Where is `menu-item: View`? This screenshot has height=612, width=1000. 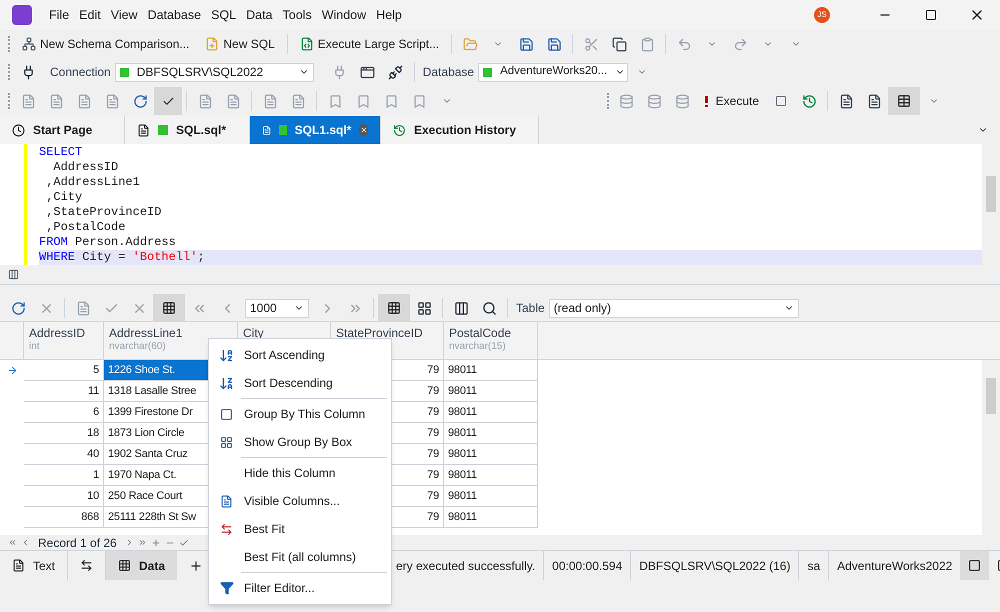
menu-item: View is located at coordinates (124, 15).